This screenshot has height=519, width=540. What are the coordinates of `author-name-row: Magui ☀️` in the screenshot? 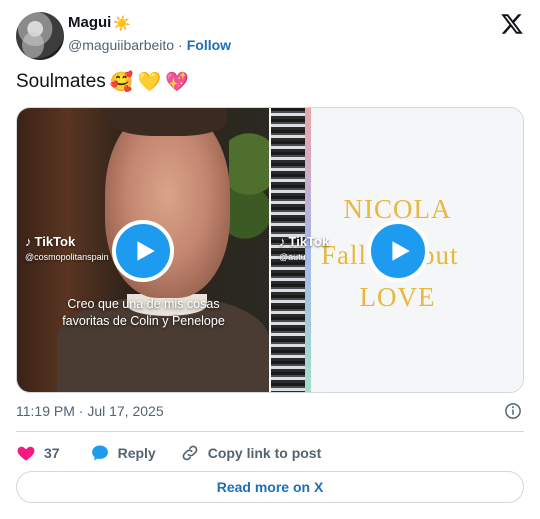 It's located at (99, 22).